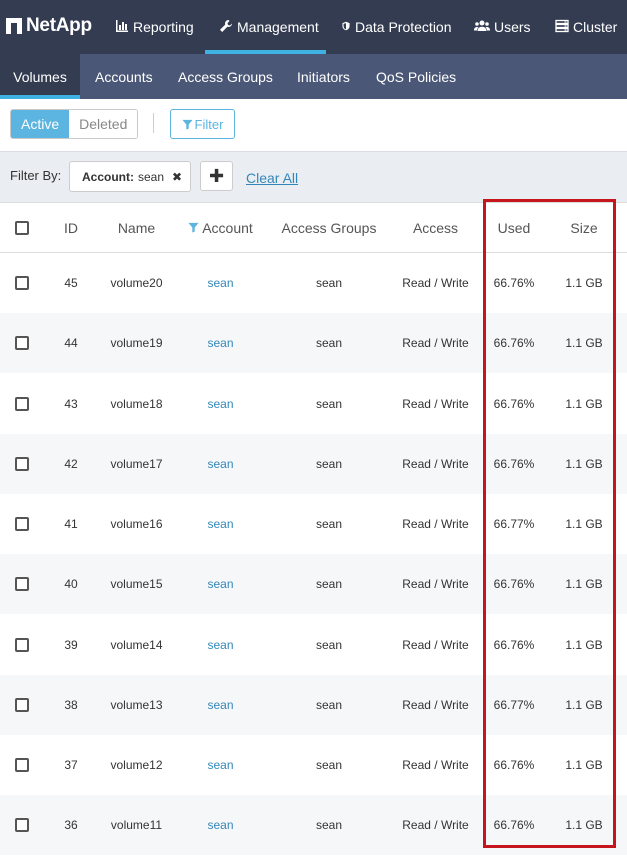  I want to click on column-header-name: Name, so click(136, 227).